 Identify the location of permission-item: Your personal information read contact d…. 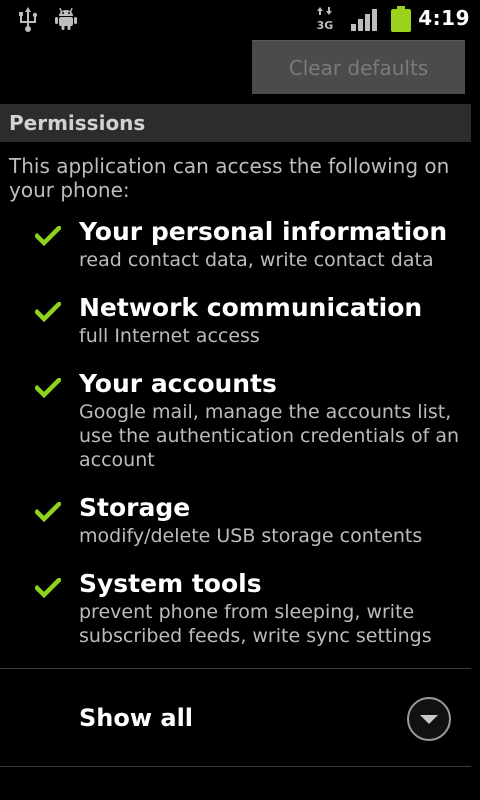
(240, 244).